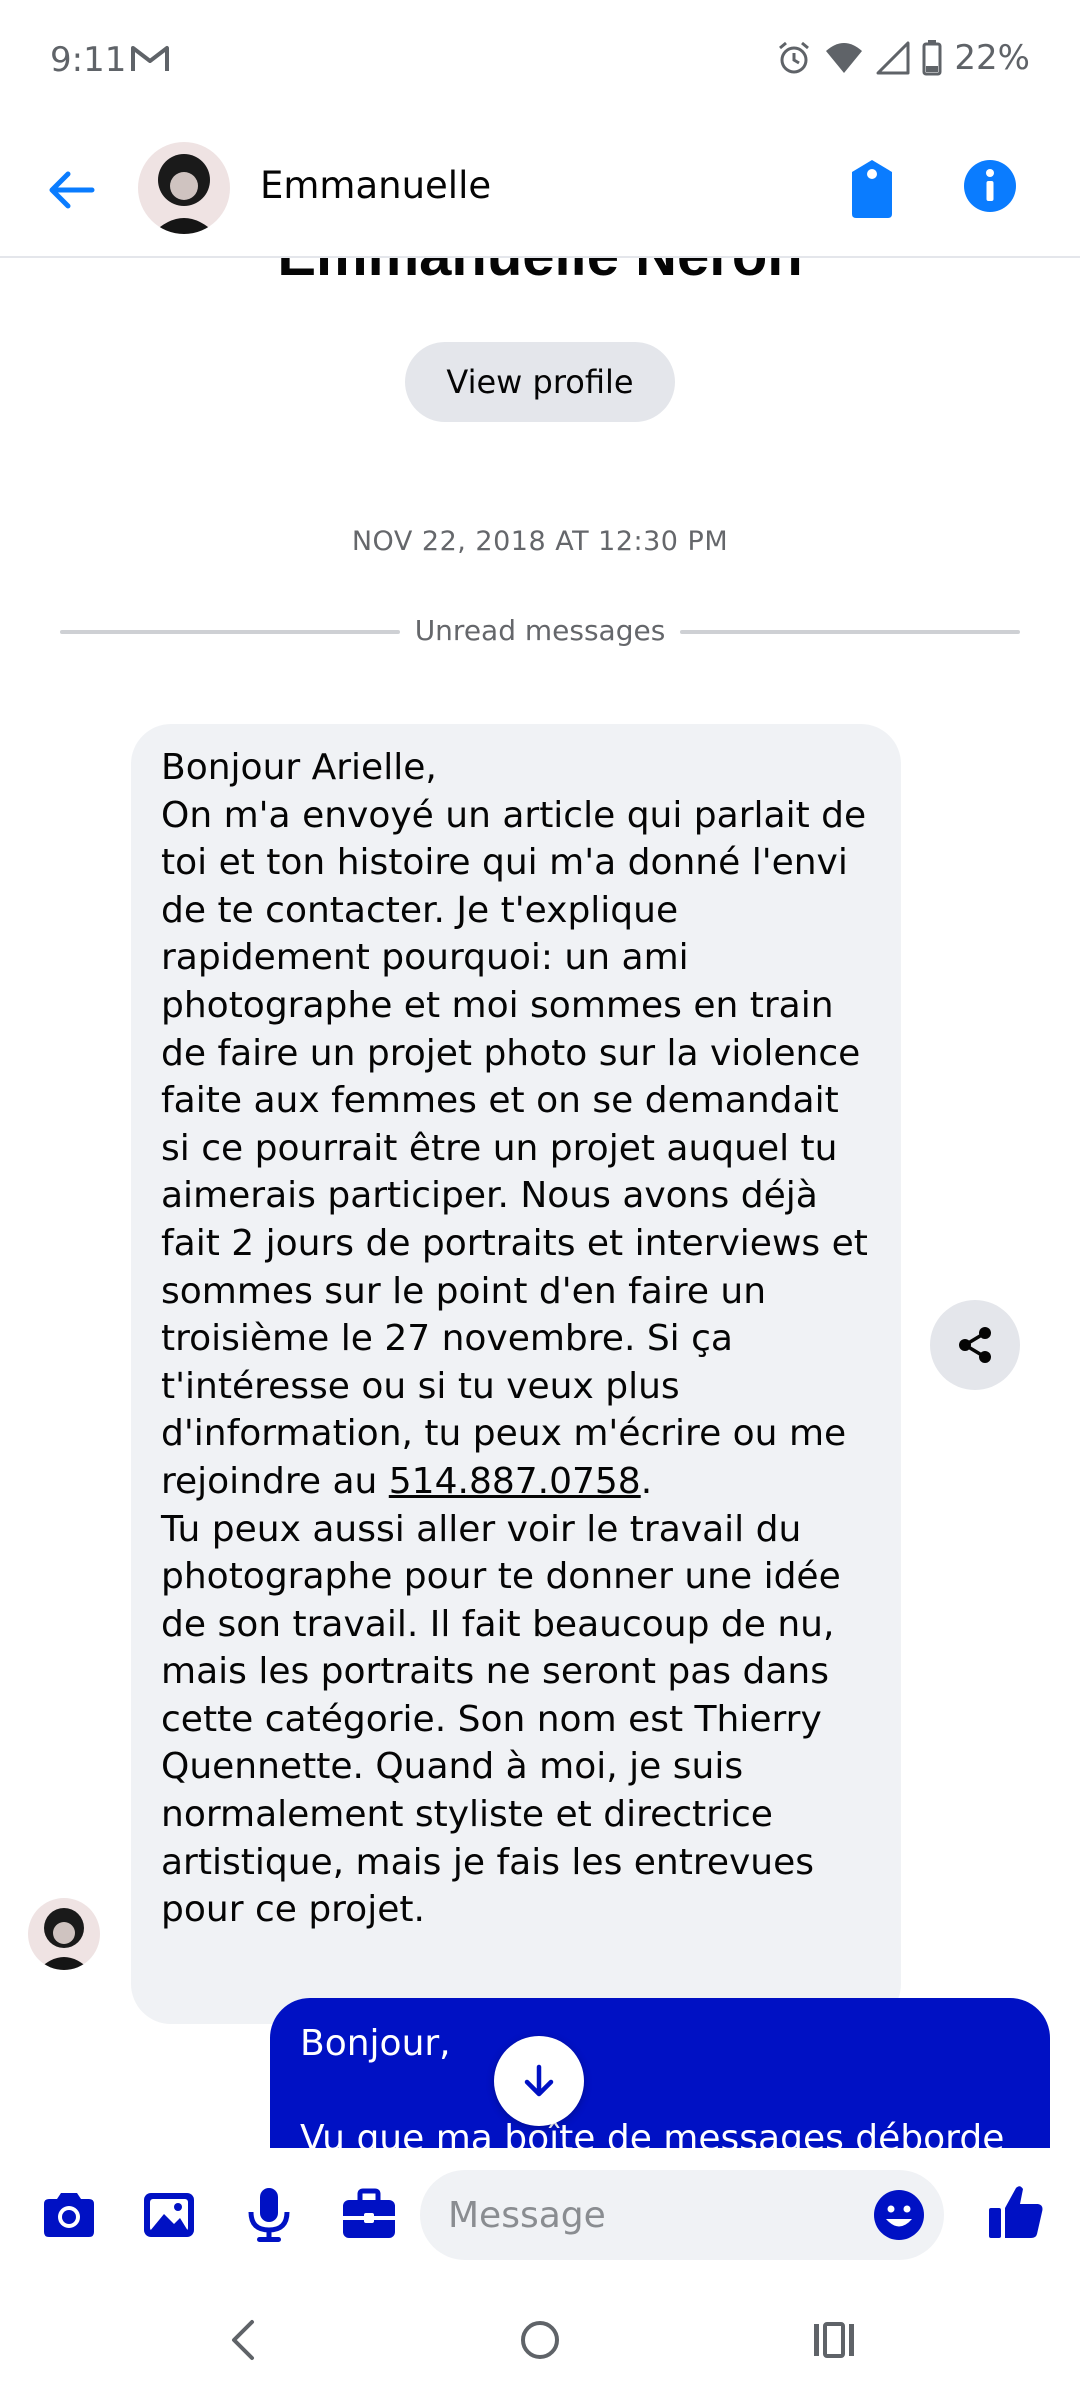 This screenshot has width=1080, height=2400. Describe the element at coordinates (540, 63) in the screenshot. I see `status-bar: 9:11 22%` at that location.